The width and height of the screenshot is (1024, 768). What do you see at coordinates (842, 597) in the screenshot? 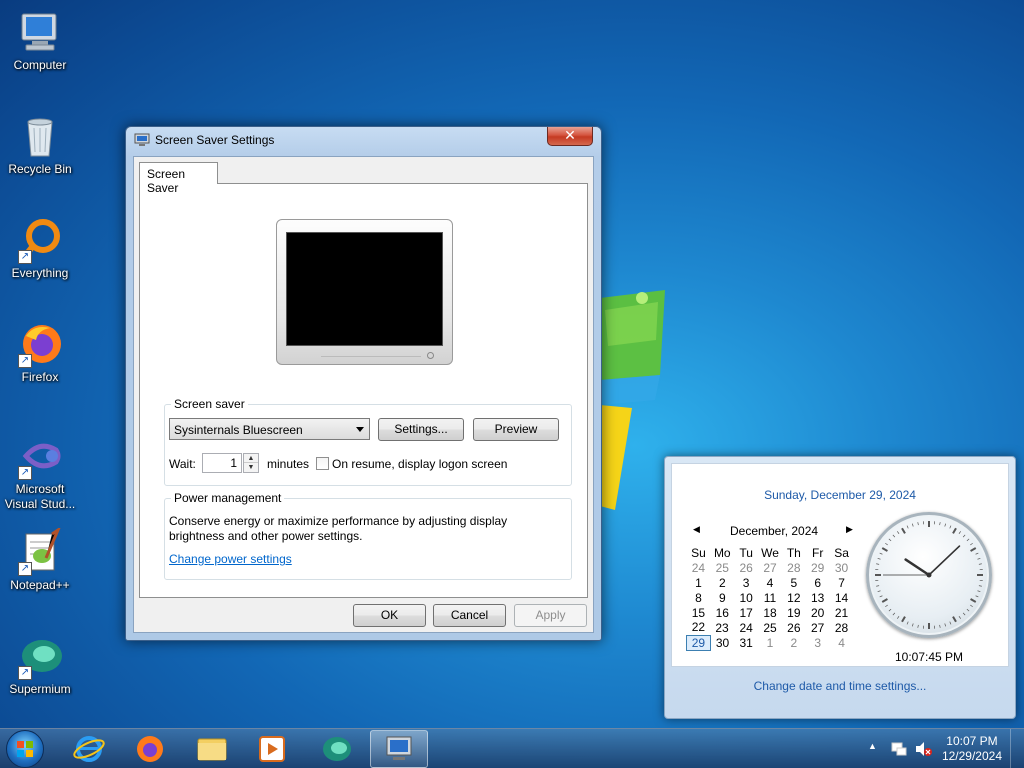
I see `calendar-day: 14` at bounding box center [842, 597].